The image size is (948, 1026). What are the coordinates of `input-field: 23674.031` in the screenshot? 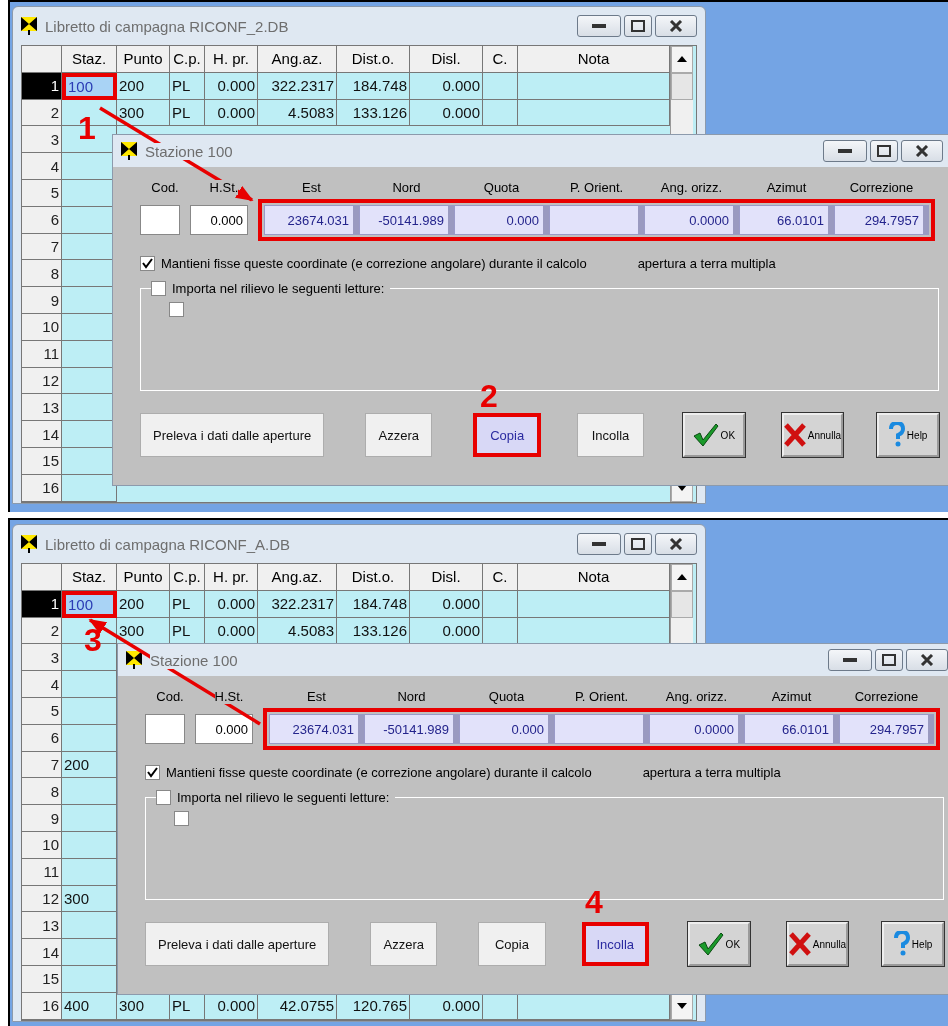 It's located at (311, 220).